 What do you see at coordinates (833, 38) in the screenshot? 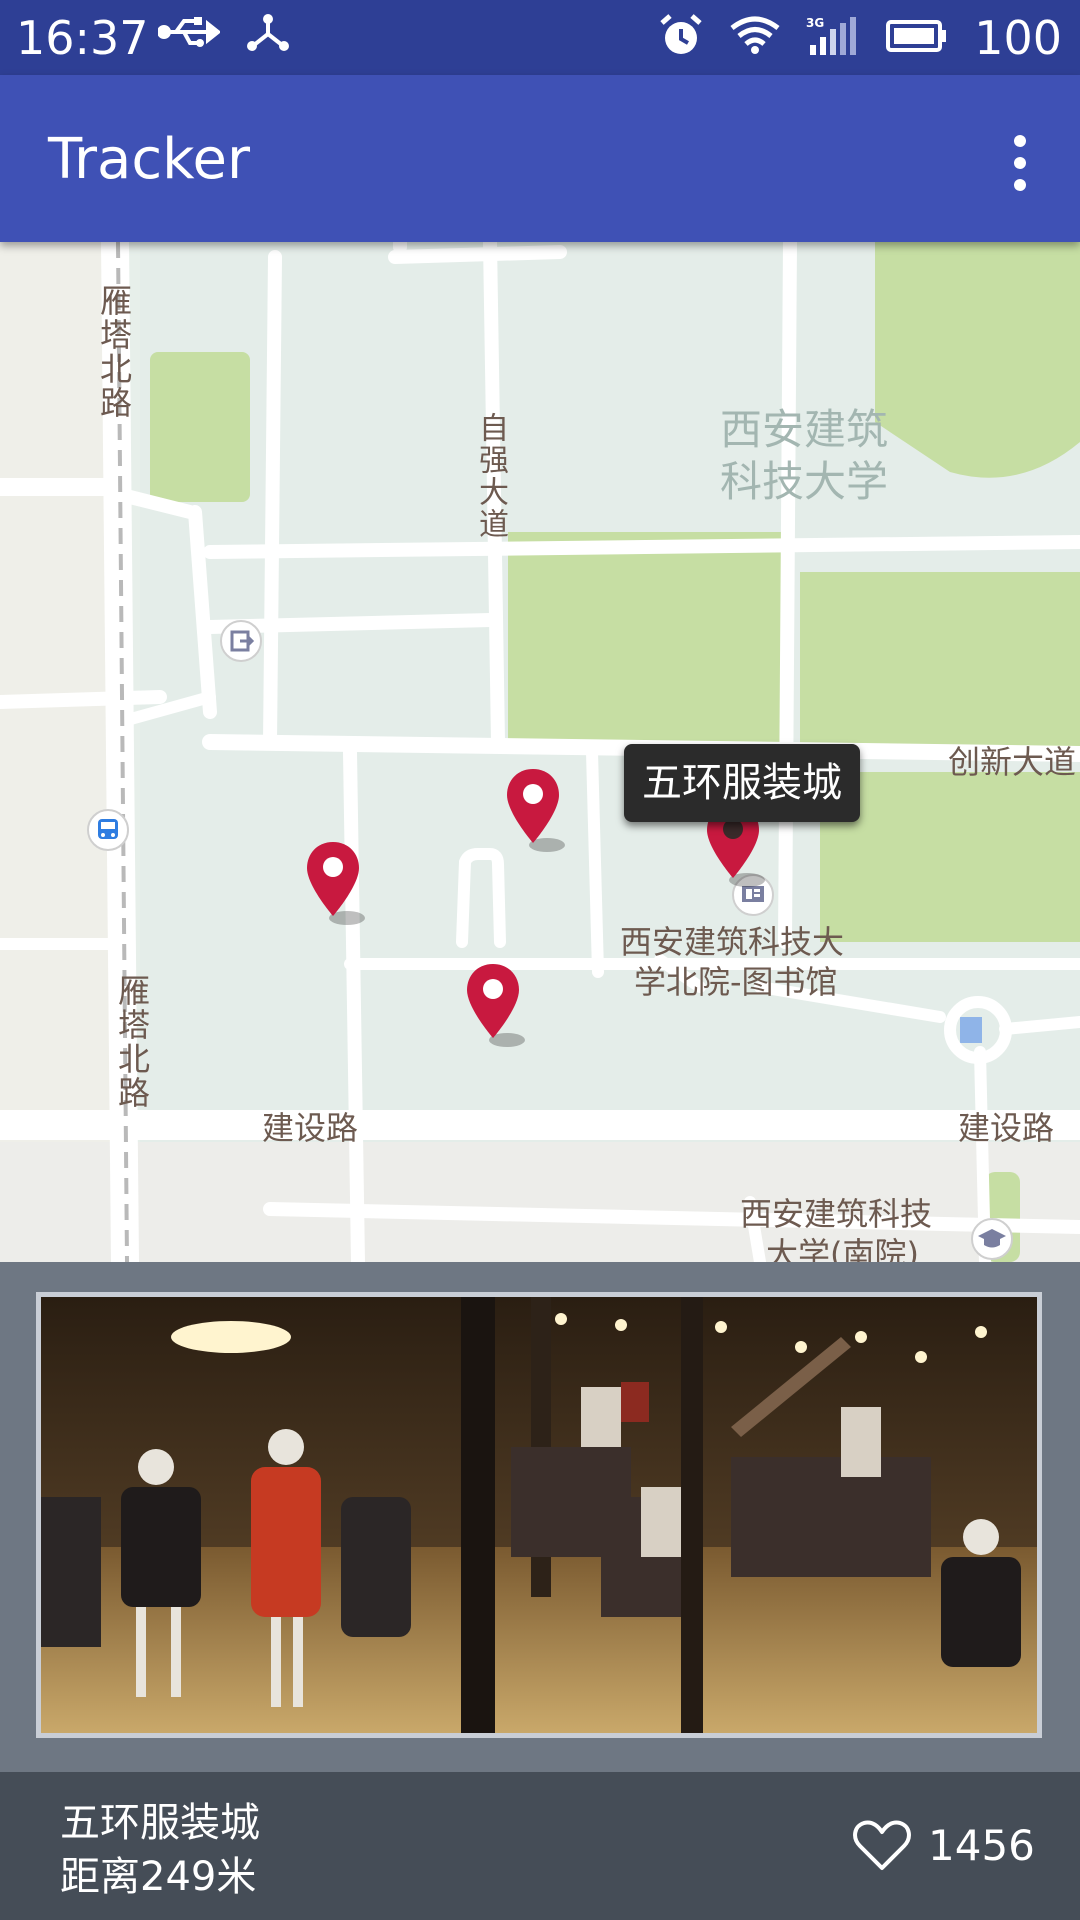
I see `signal-3g-icon: 3G` at bounding box center [833, 38].